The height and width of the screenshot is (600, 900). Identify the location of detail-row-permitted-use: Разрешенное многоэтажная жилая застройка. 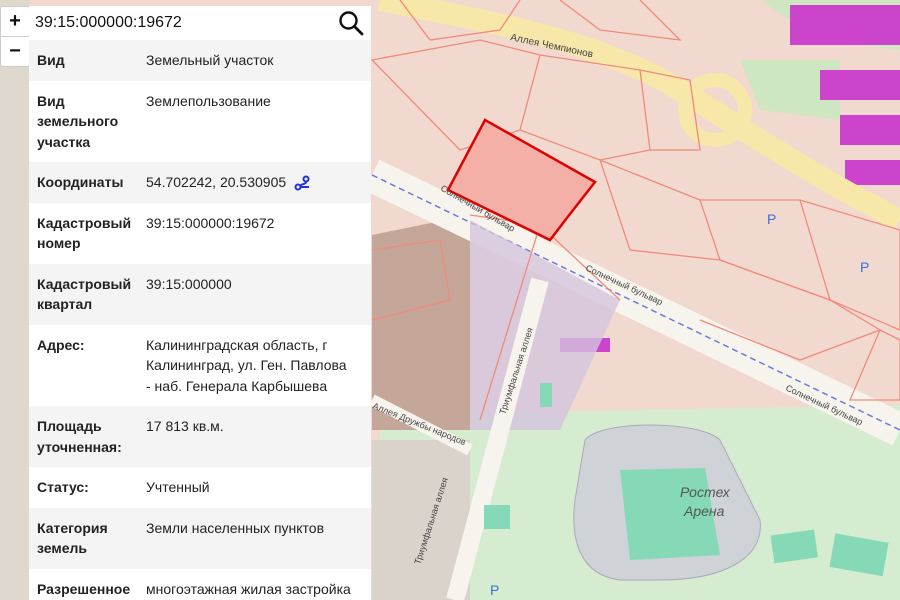
(200, 584).